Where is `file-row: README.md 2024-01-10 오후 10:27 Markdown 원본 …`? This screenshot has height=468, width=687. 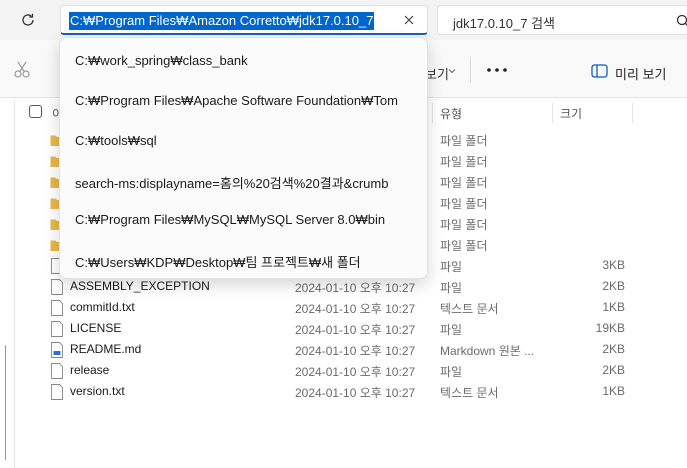
file-row: README.md 2024-01-10 오후 10:27 Markdown 원본 … is located at coordinates (343, 349).